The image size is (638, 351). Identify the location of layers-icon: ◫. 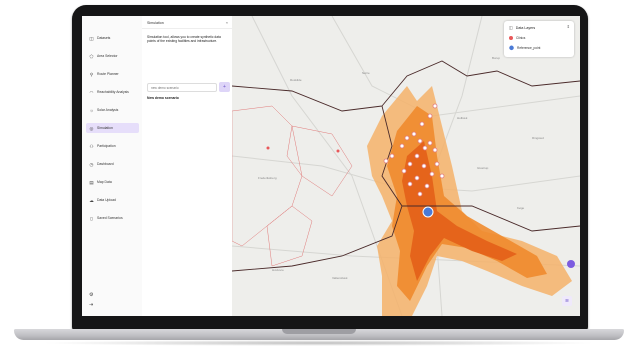
(511, 27).